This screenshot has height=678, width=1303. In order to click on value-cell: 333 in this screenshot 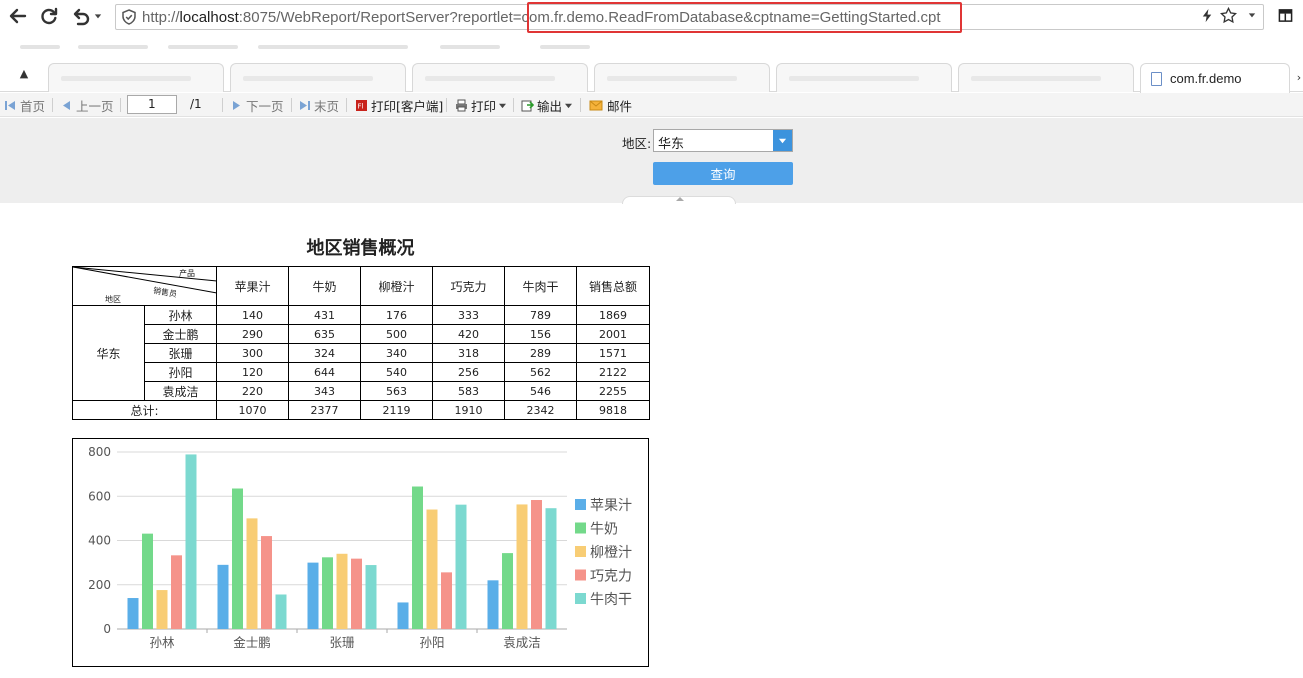, I will do `click(468, 315)`.